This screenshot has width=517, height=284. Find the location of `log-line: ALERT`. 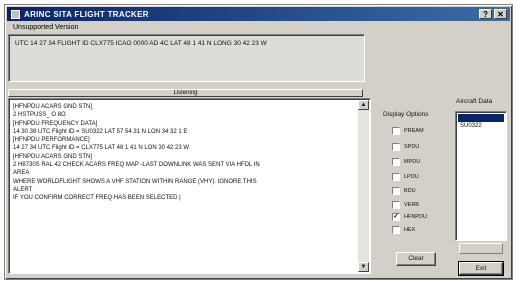

log-line: ALERT is located at coordinates (23, 189).